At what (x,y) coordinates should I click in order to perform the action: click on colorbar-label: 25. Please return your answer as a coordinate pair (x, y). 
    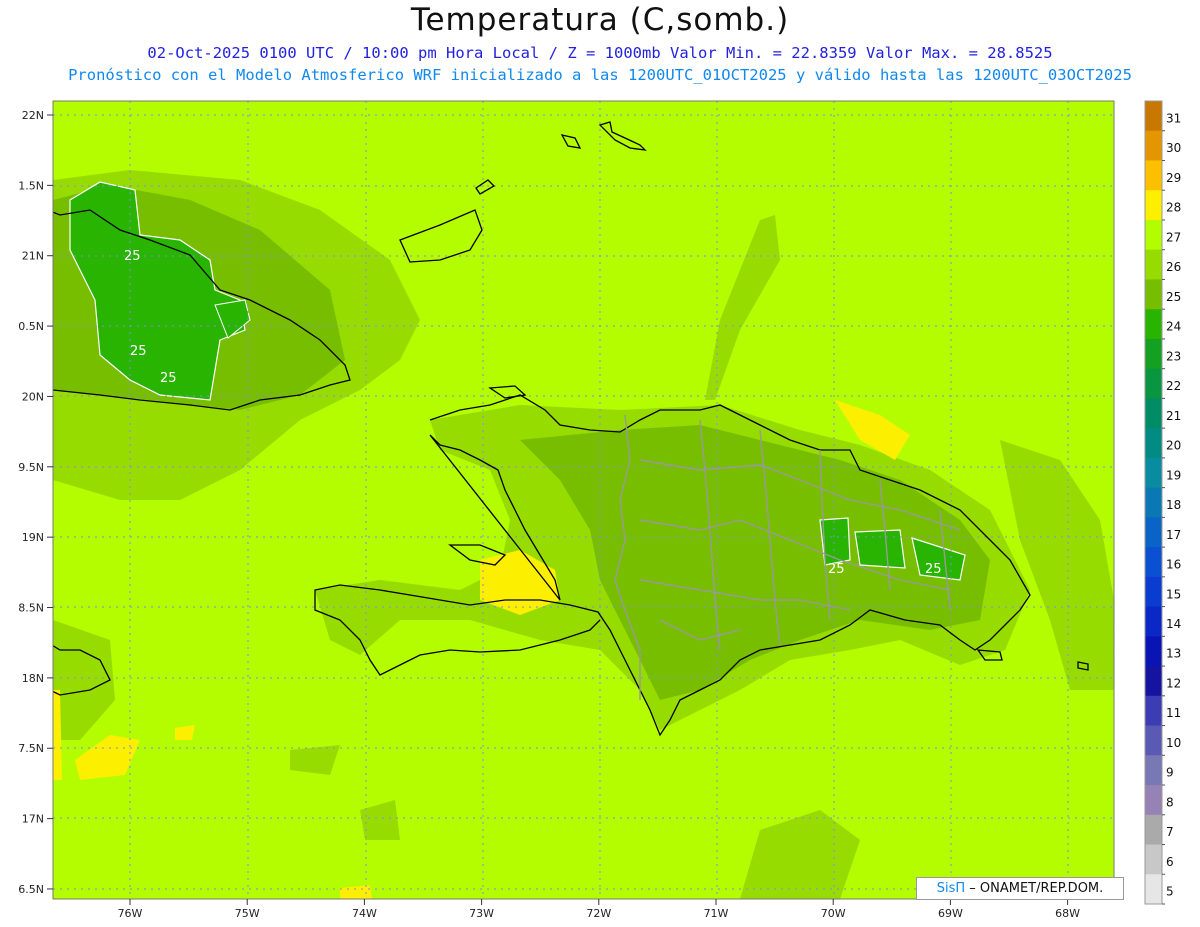
    Looking at the image, I should click on (1173, 297).